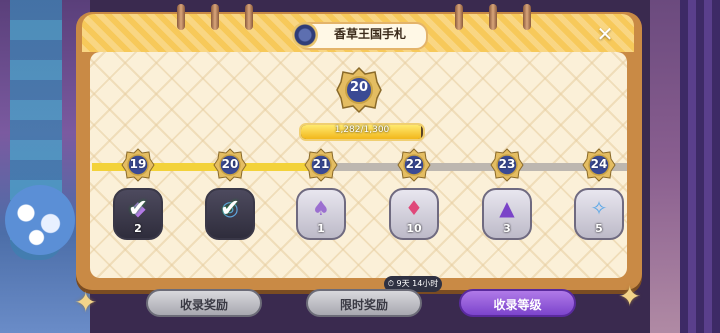  What do you see at coordinates (321, 228) in the screenshot?
I see `reward-count: 1` at bounding box center [321, 228].